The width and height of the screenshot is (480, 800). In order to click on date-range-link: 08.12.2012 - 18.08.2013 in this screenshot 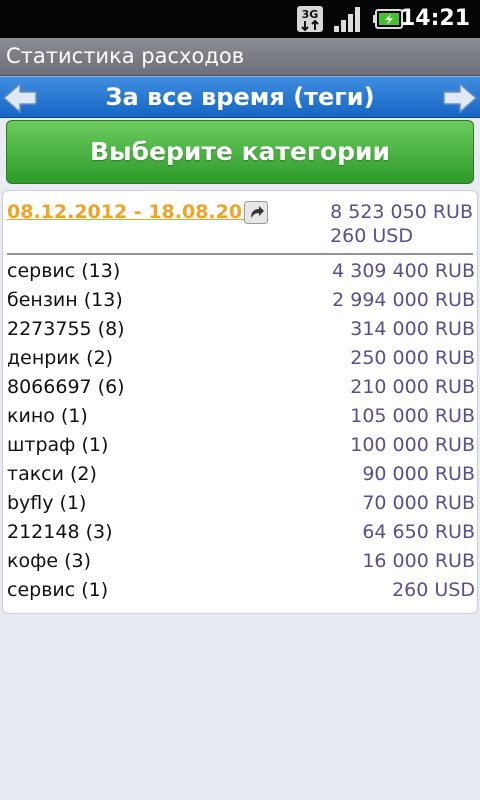, I will do `click(138, 212)`.